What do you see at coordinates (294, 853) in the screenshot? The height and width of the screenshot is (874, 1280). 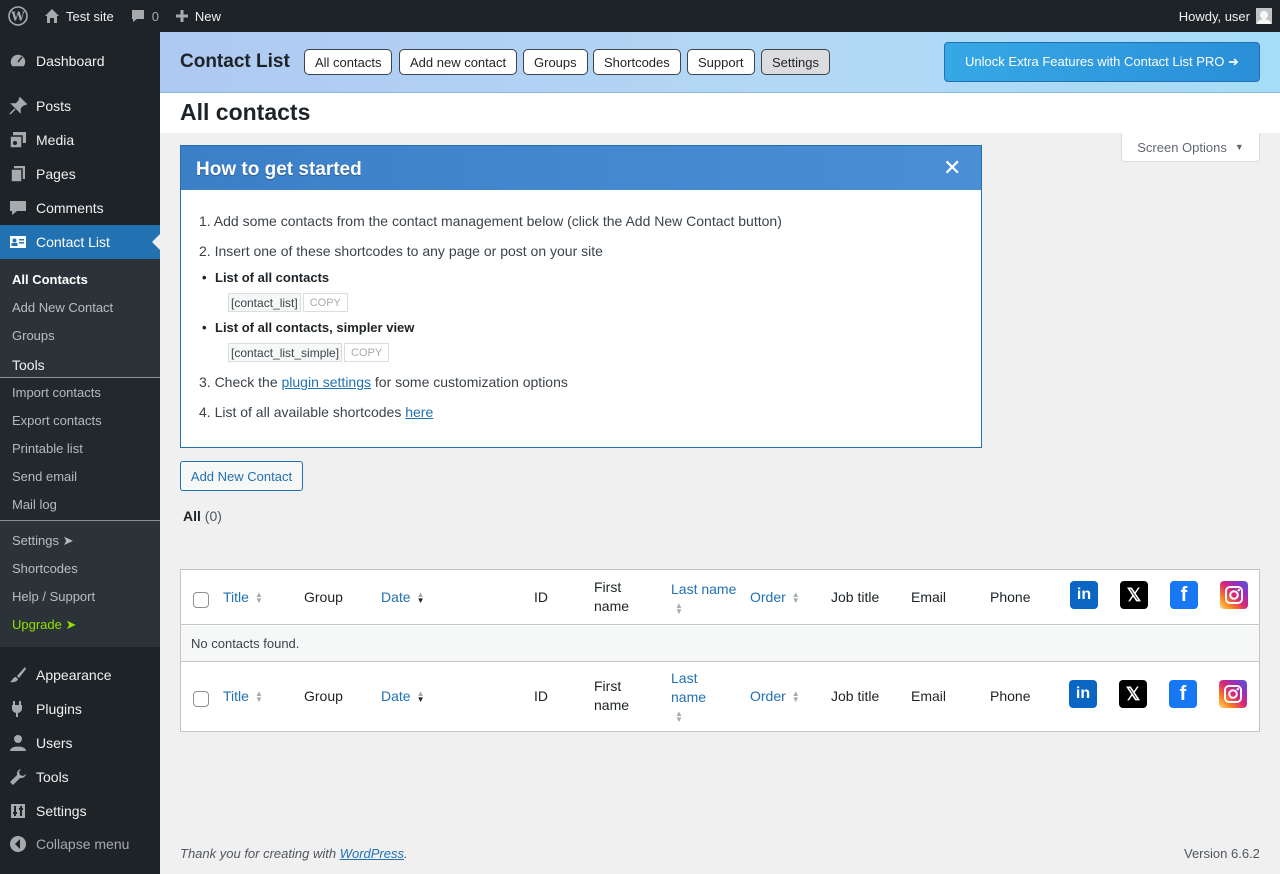 I see `footer-thanks: Thank you for creating with WordPress.` at bounding box center [294, 853].